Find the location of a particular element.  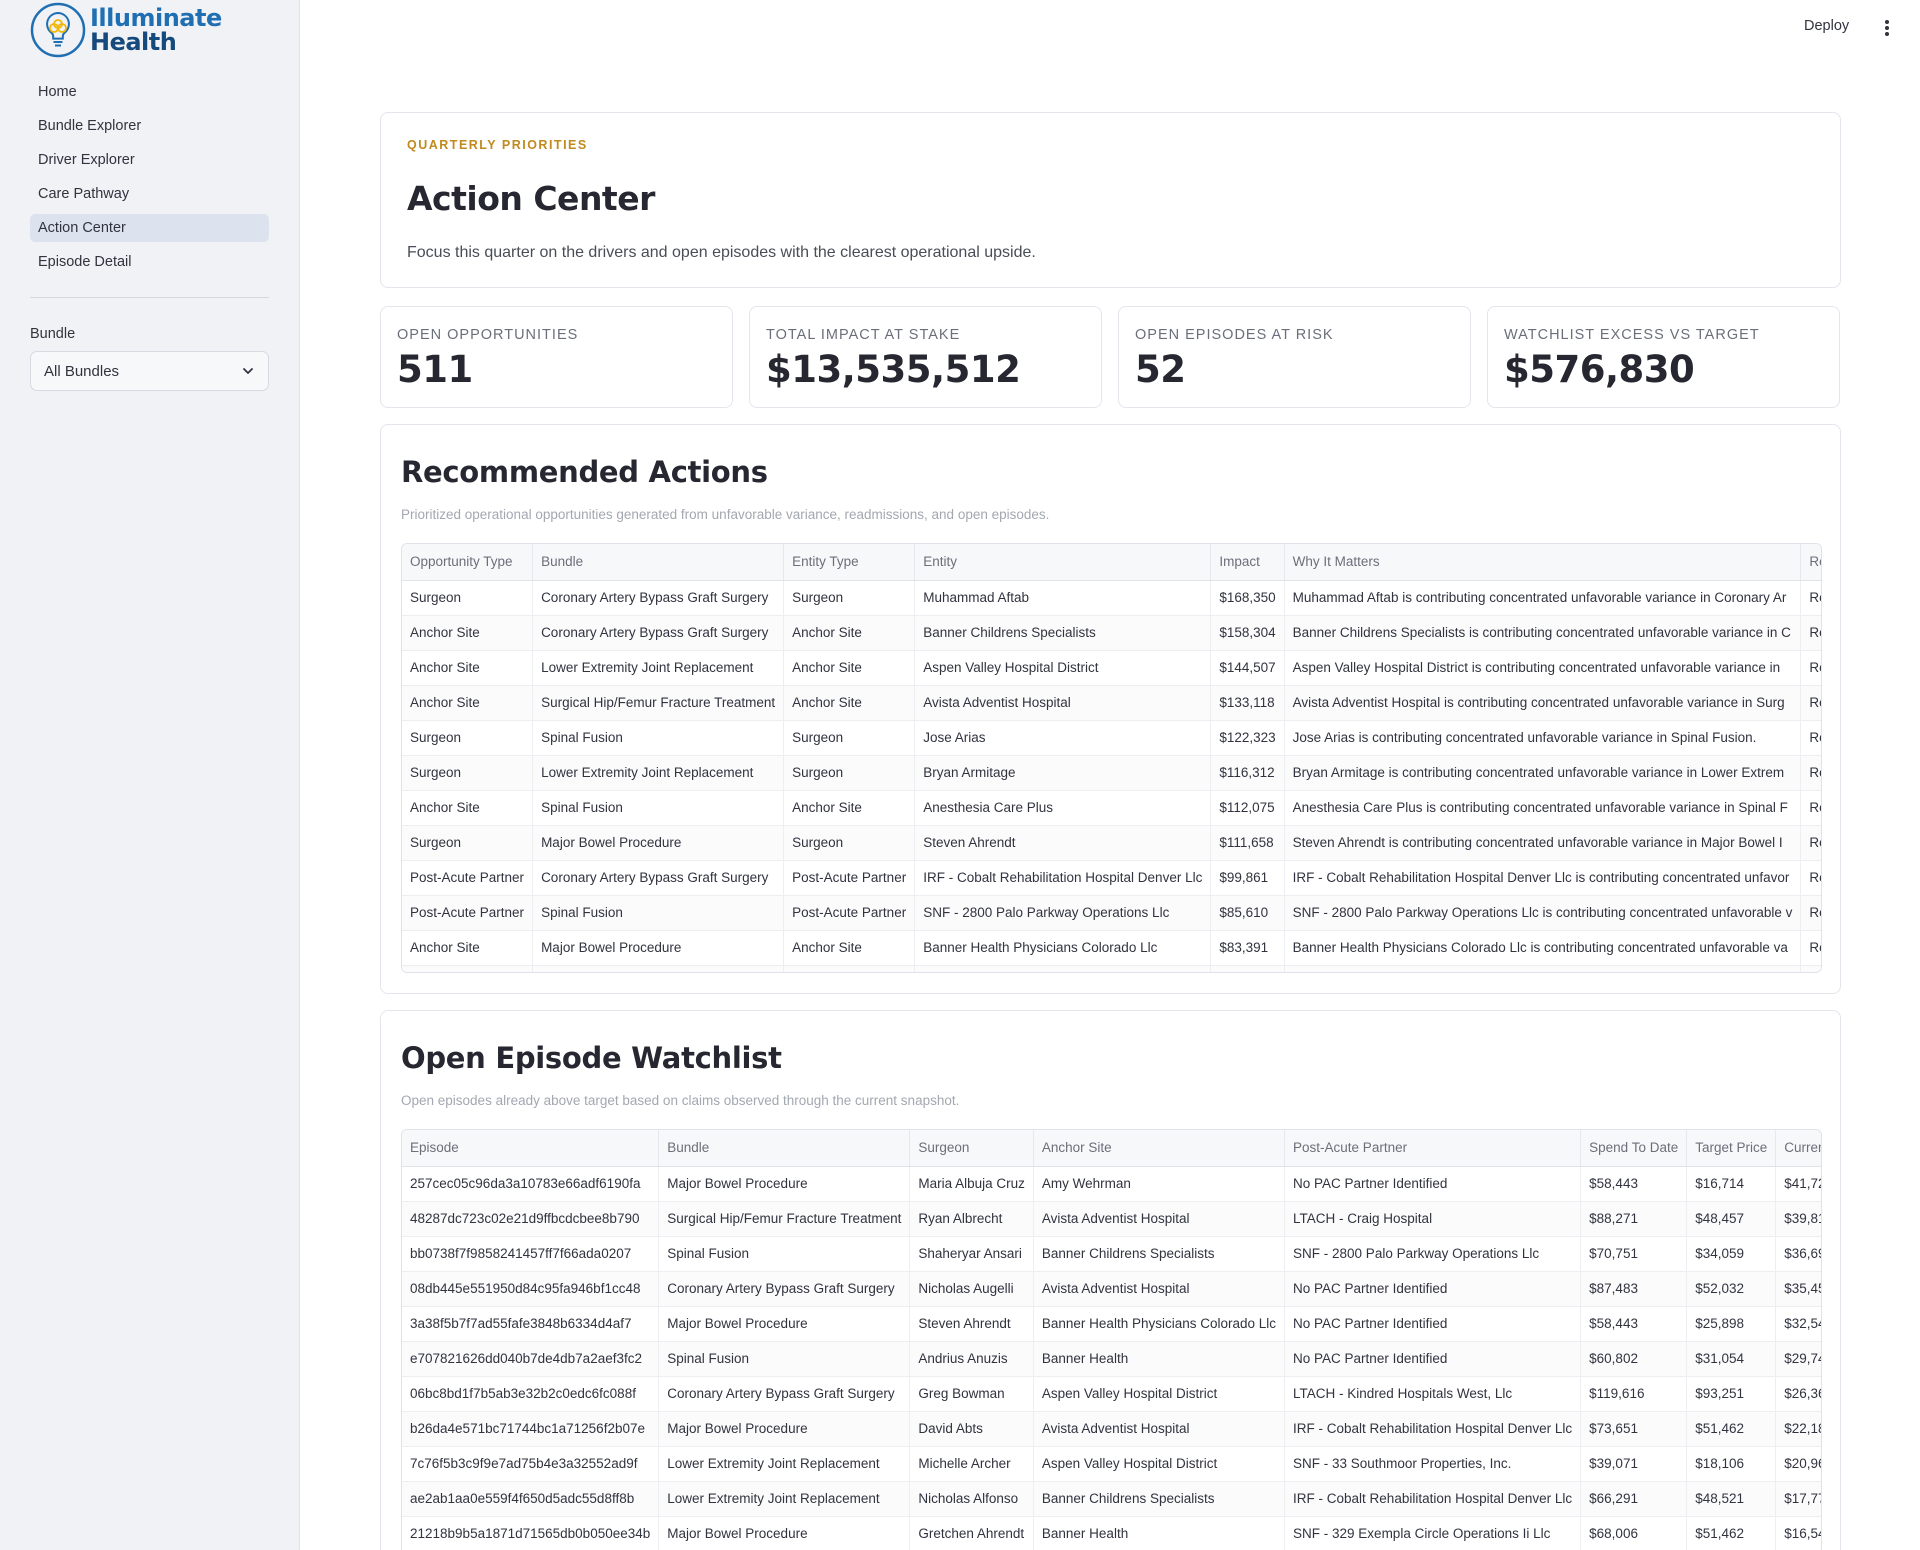

chevron-down-icon is located at coordinates (248, 371).